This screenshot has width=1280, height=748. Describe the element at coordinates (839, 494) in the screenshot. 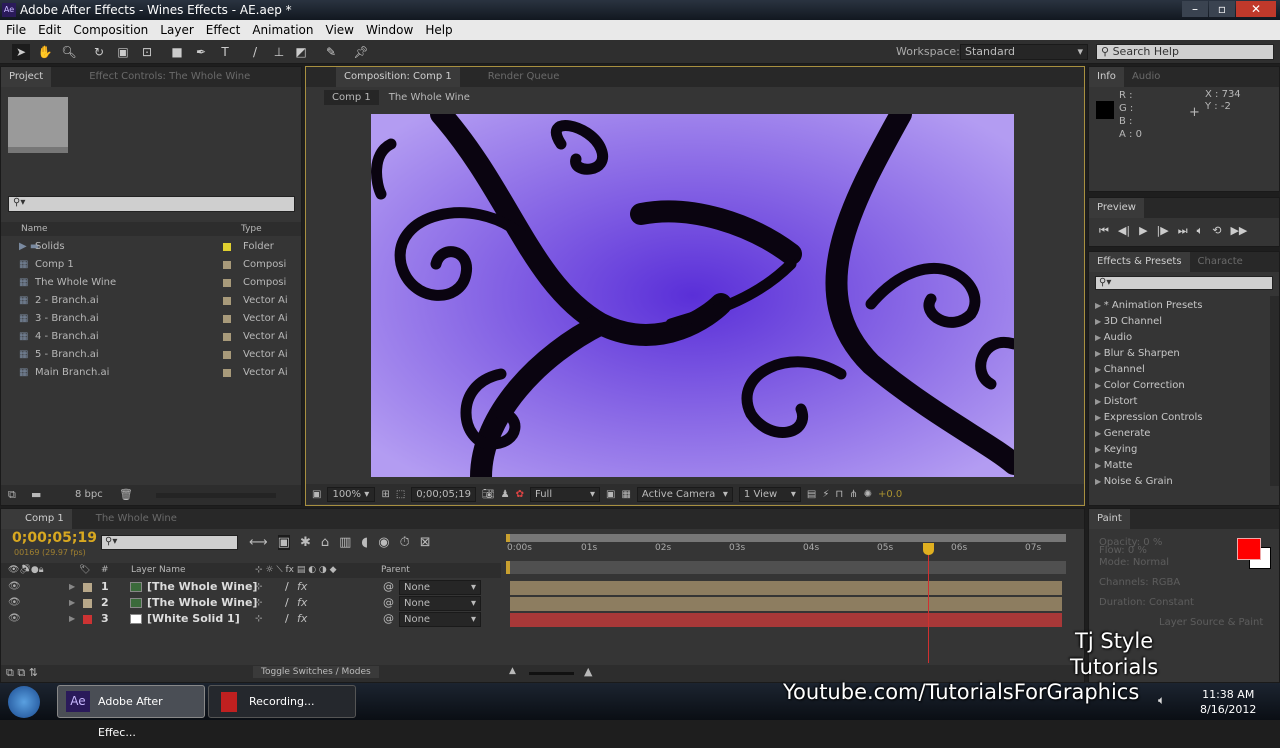

I see `timeline-icon: ⊓` at that location.